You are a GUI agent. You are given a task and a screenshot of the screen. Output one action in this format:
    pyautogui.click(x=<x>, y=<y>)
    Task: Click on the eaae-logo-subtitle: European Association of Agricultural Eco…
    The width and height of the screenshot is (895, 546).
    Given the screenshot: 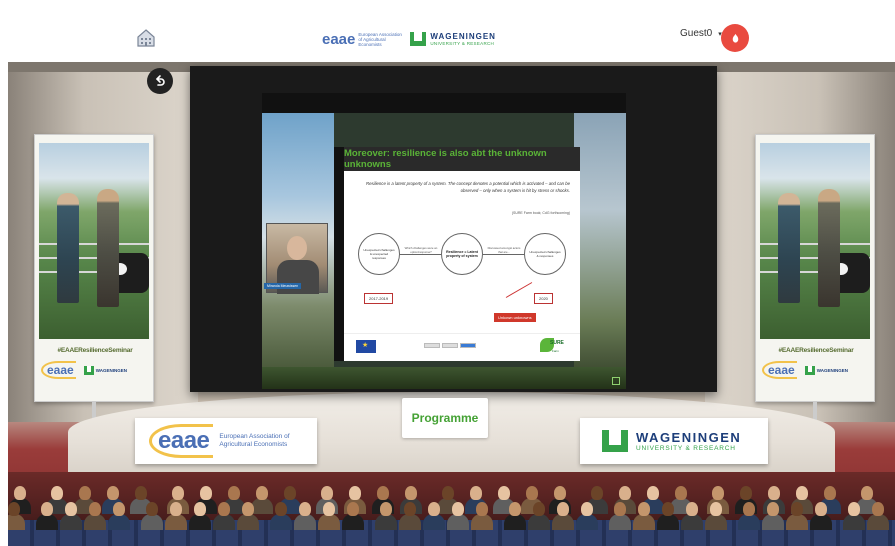 What is the action you would take?
    pyautogui.click(x=254, y=440)
    